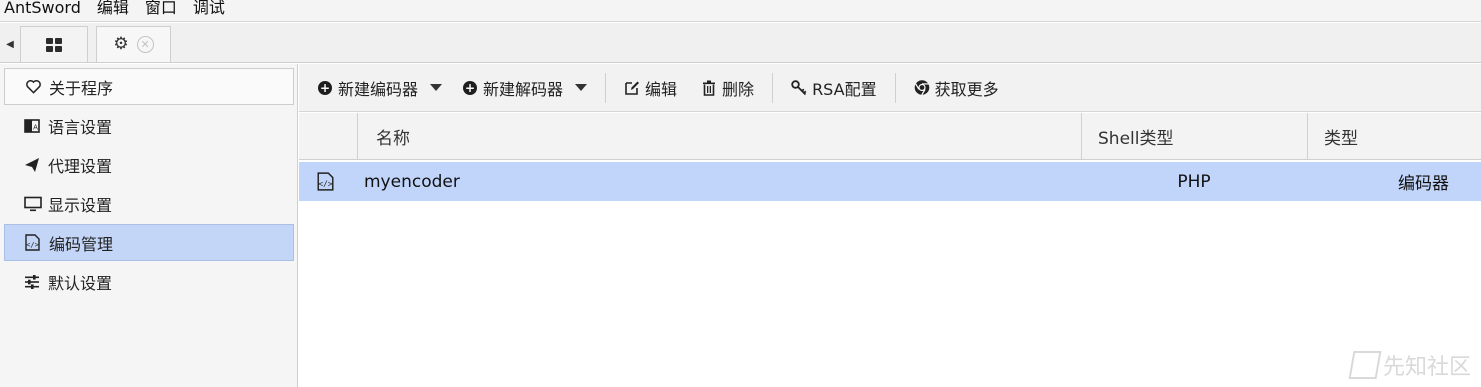 Image resolution: width=1481 pixels, height=387 pixels. I want to click on column-header-label: 名称, so click(393, 139).